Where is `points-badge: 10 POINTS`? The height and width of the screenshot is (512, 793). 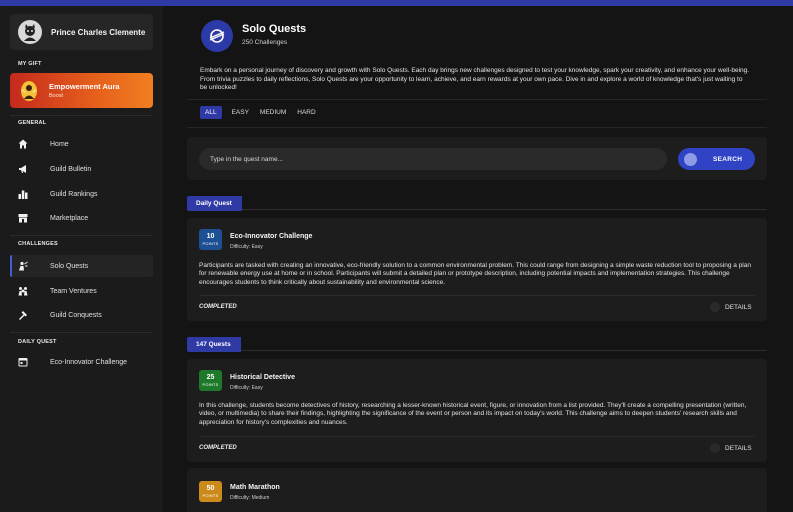 points-badge: 10 POINTS is located at coordinates (210, 239).